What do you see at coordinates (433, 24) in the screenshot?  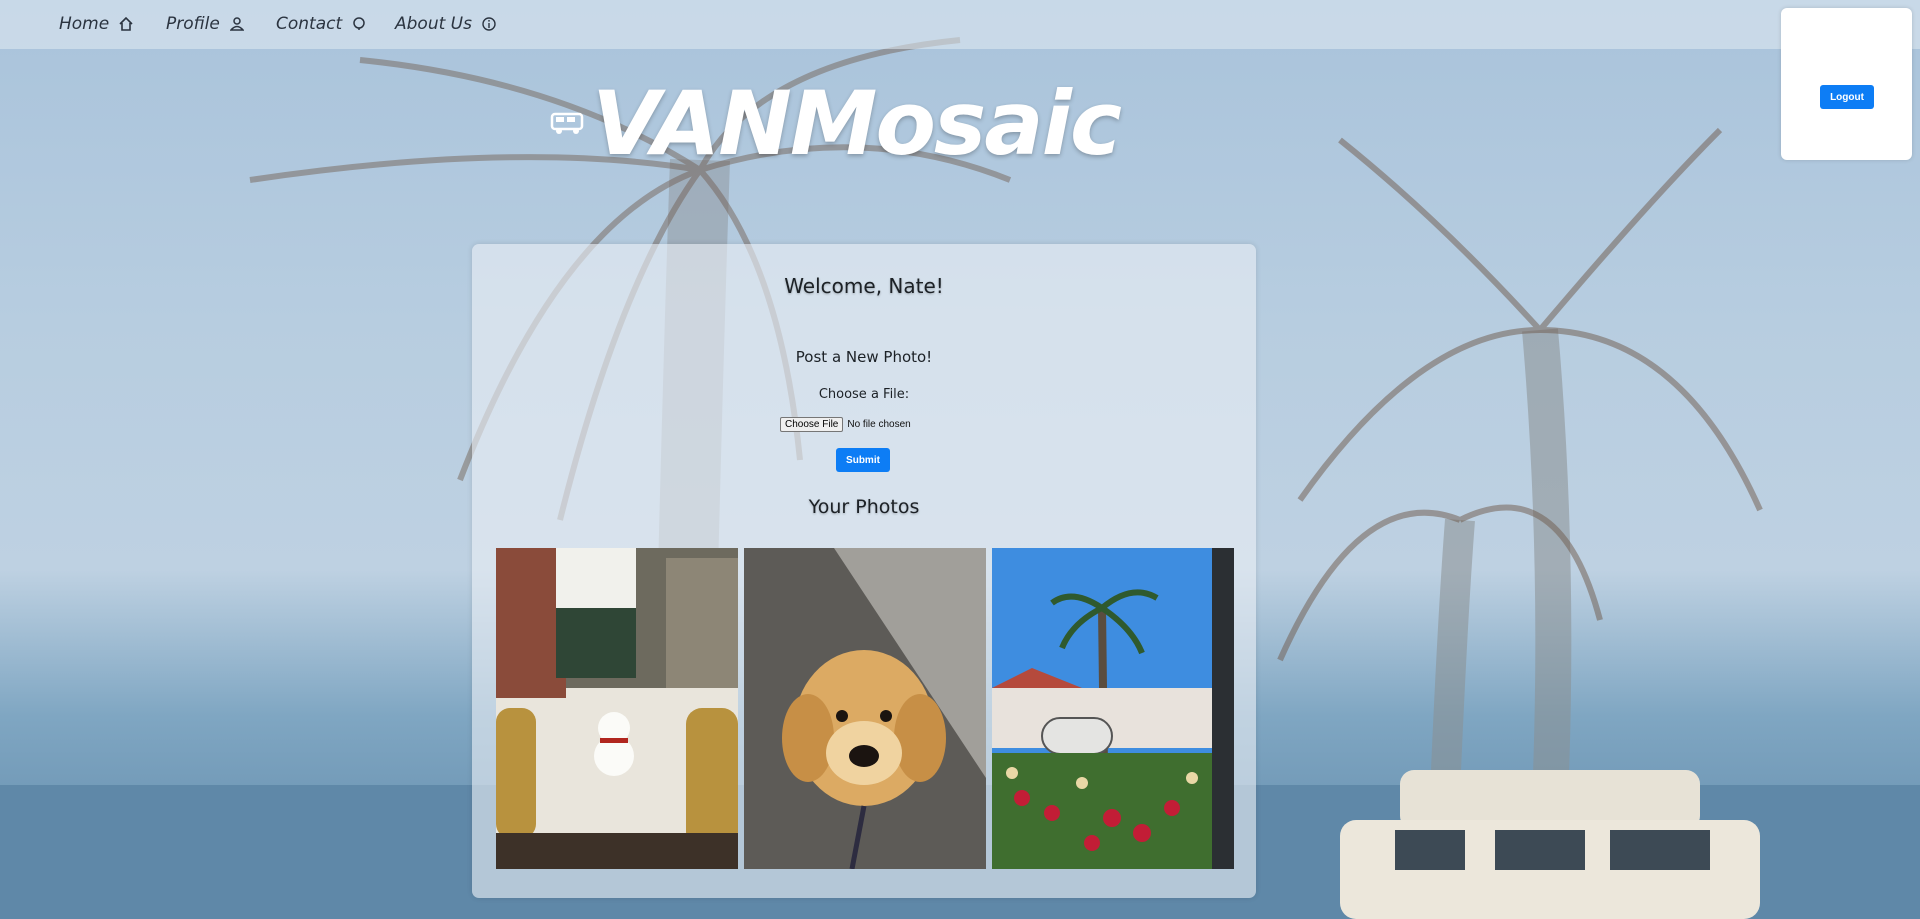 I see `nav-about-label: About Us` at bounding box center [433, 24].